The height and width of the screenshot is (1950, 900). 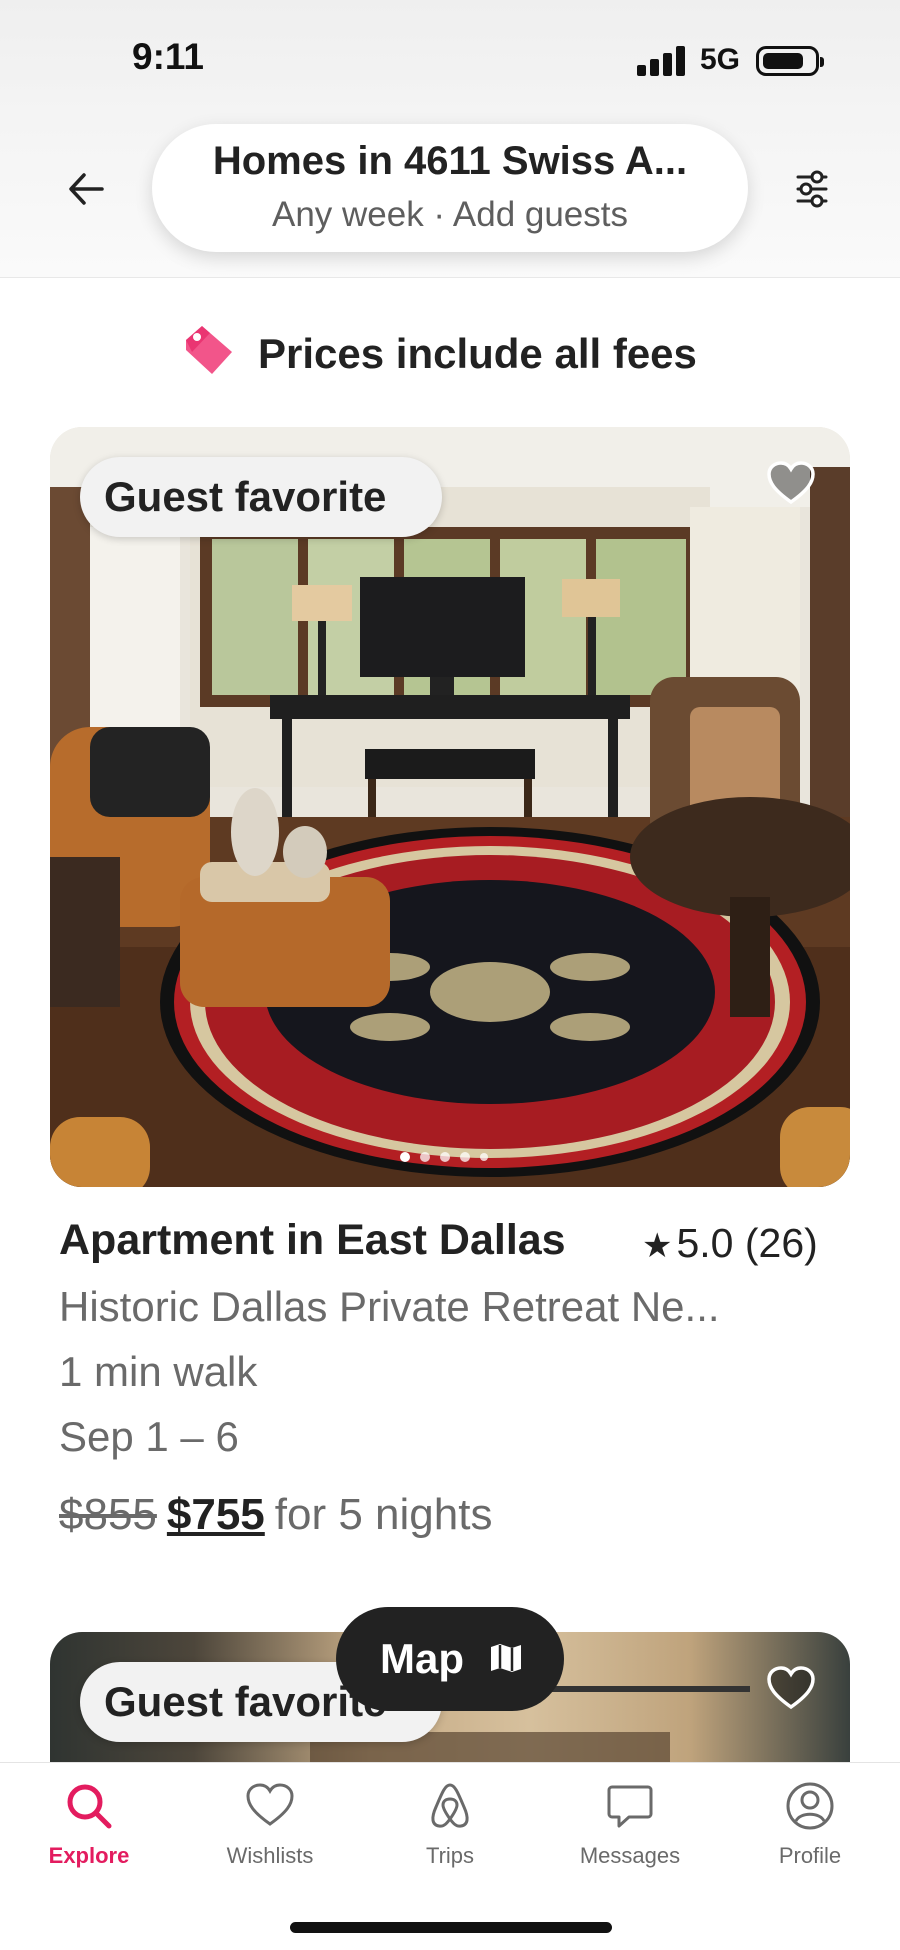 I want to click on map-button-label: Map, so click(x=422, y=1658).